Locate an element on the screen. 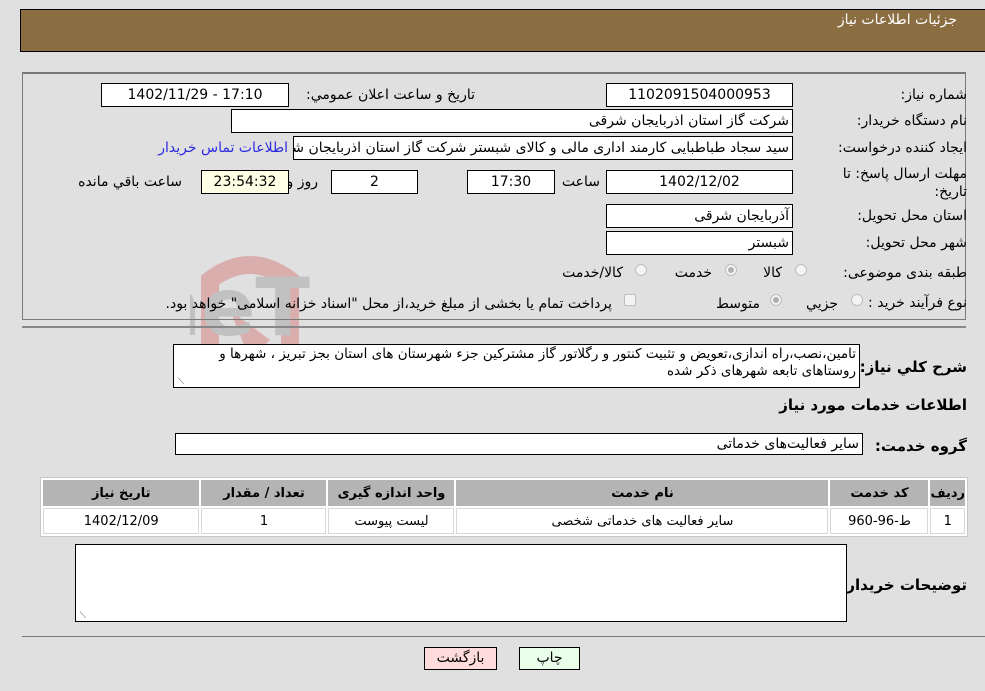  buyer-org-field: شرکت گاز استان اذربایجان شرقی is located at coordinates (512, 121).